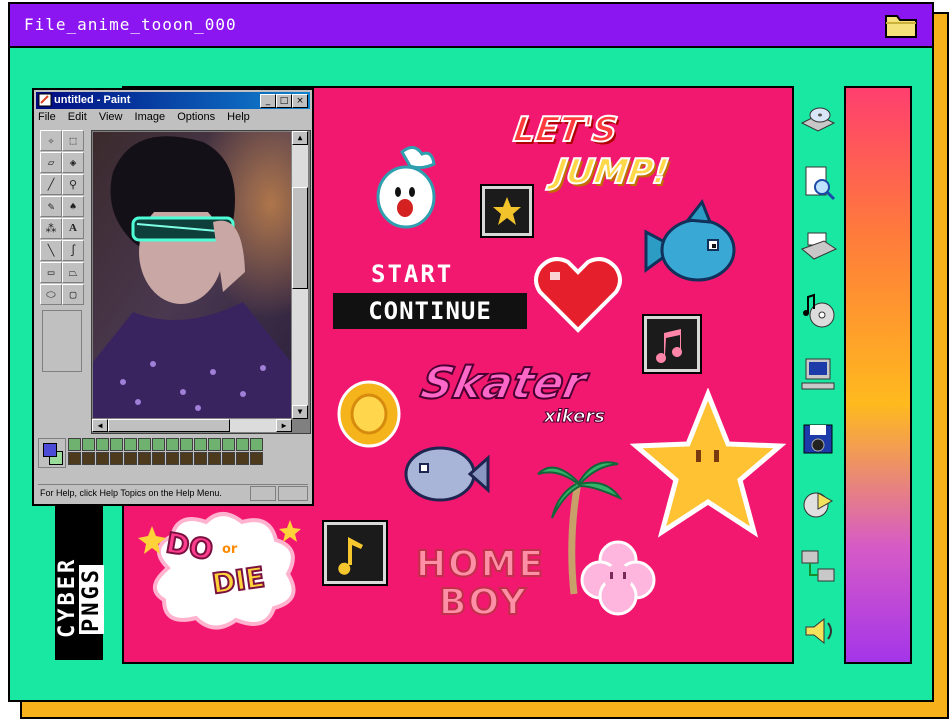 This screenshot has width=950, height=723. What do you see at coordinates (480, 564) in the screenshot?
I see `home-sticker-text: HOME` at bounding box center [480, 564].